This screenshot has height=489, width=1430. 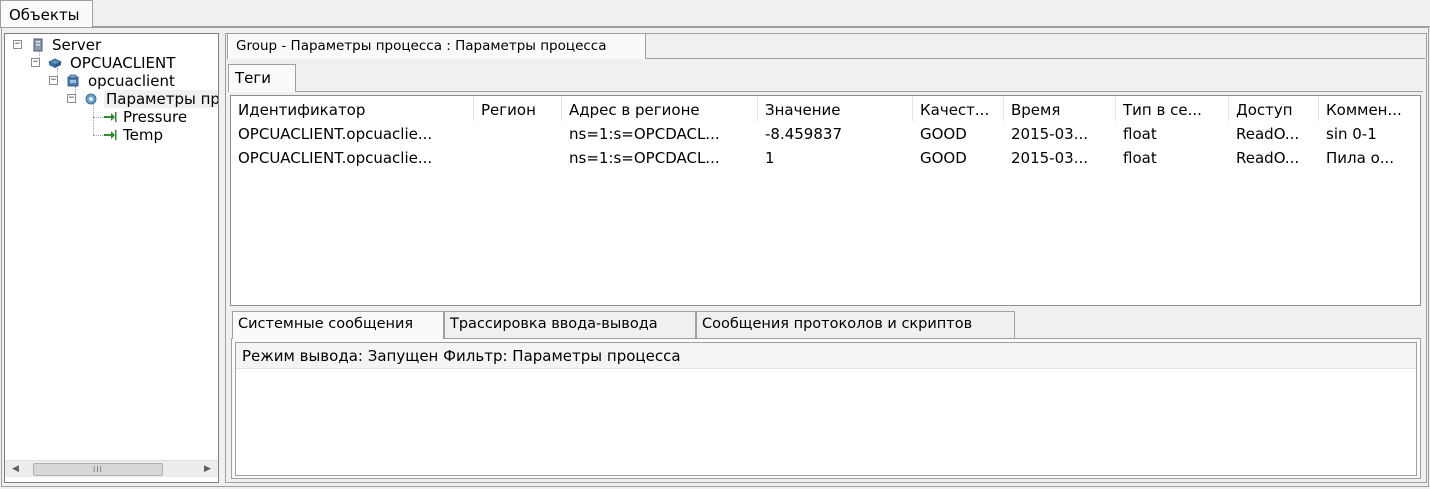 What do you see at coordinates (91, 99) in the screenshot?
I see `group-icon` at bounding box center [91, 99].